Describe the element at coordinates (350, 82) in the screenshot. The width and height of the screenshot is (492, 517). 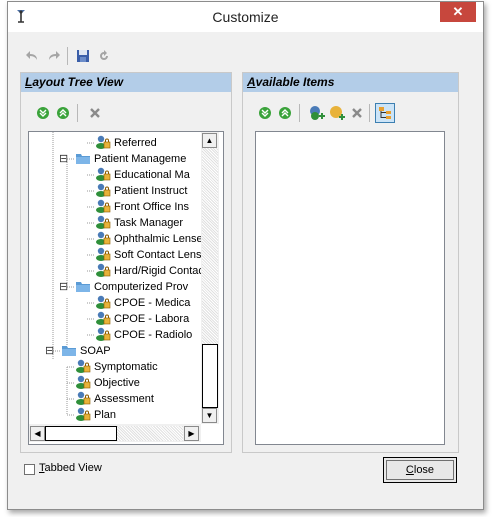
I see `available-items-header: Available Items` at that location.